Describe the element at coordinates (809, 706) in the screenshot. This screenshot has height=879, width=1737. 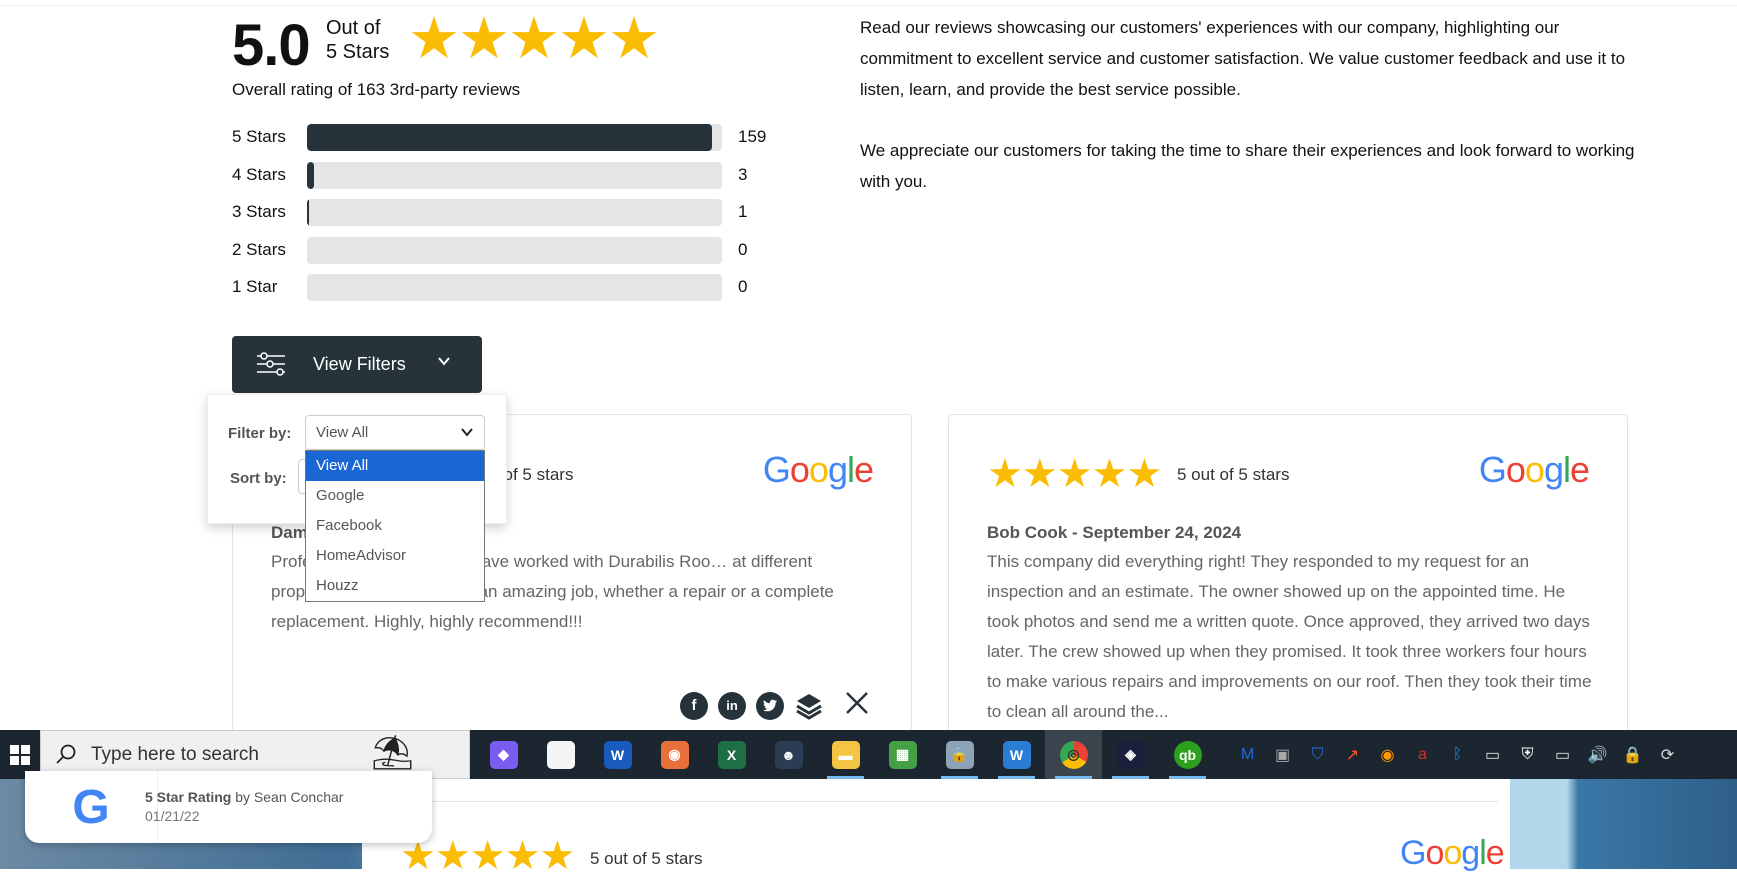
I see `layers-icon` at that location.